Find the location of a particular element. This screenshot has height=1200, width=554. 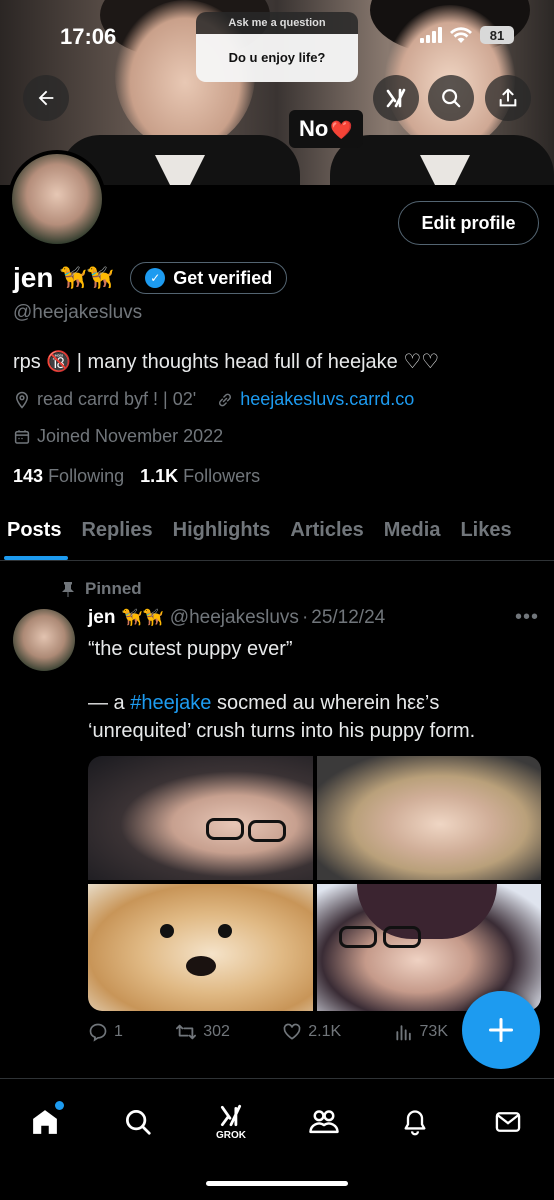

status-time: 17:06 is located at coordinates (88, 36).